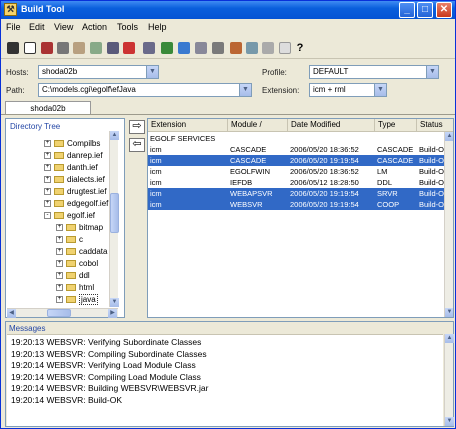 The width and height of the screenshot is (456, 429). What do you see at coordinates (268, 48) in the screenshot?
I see `gear-icon` at bounding box center [268, 48].